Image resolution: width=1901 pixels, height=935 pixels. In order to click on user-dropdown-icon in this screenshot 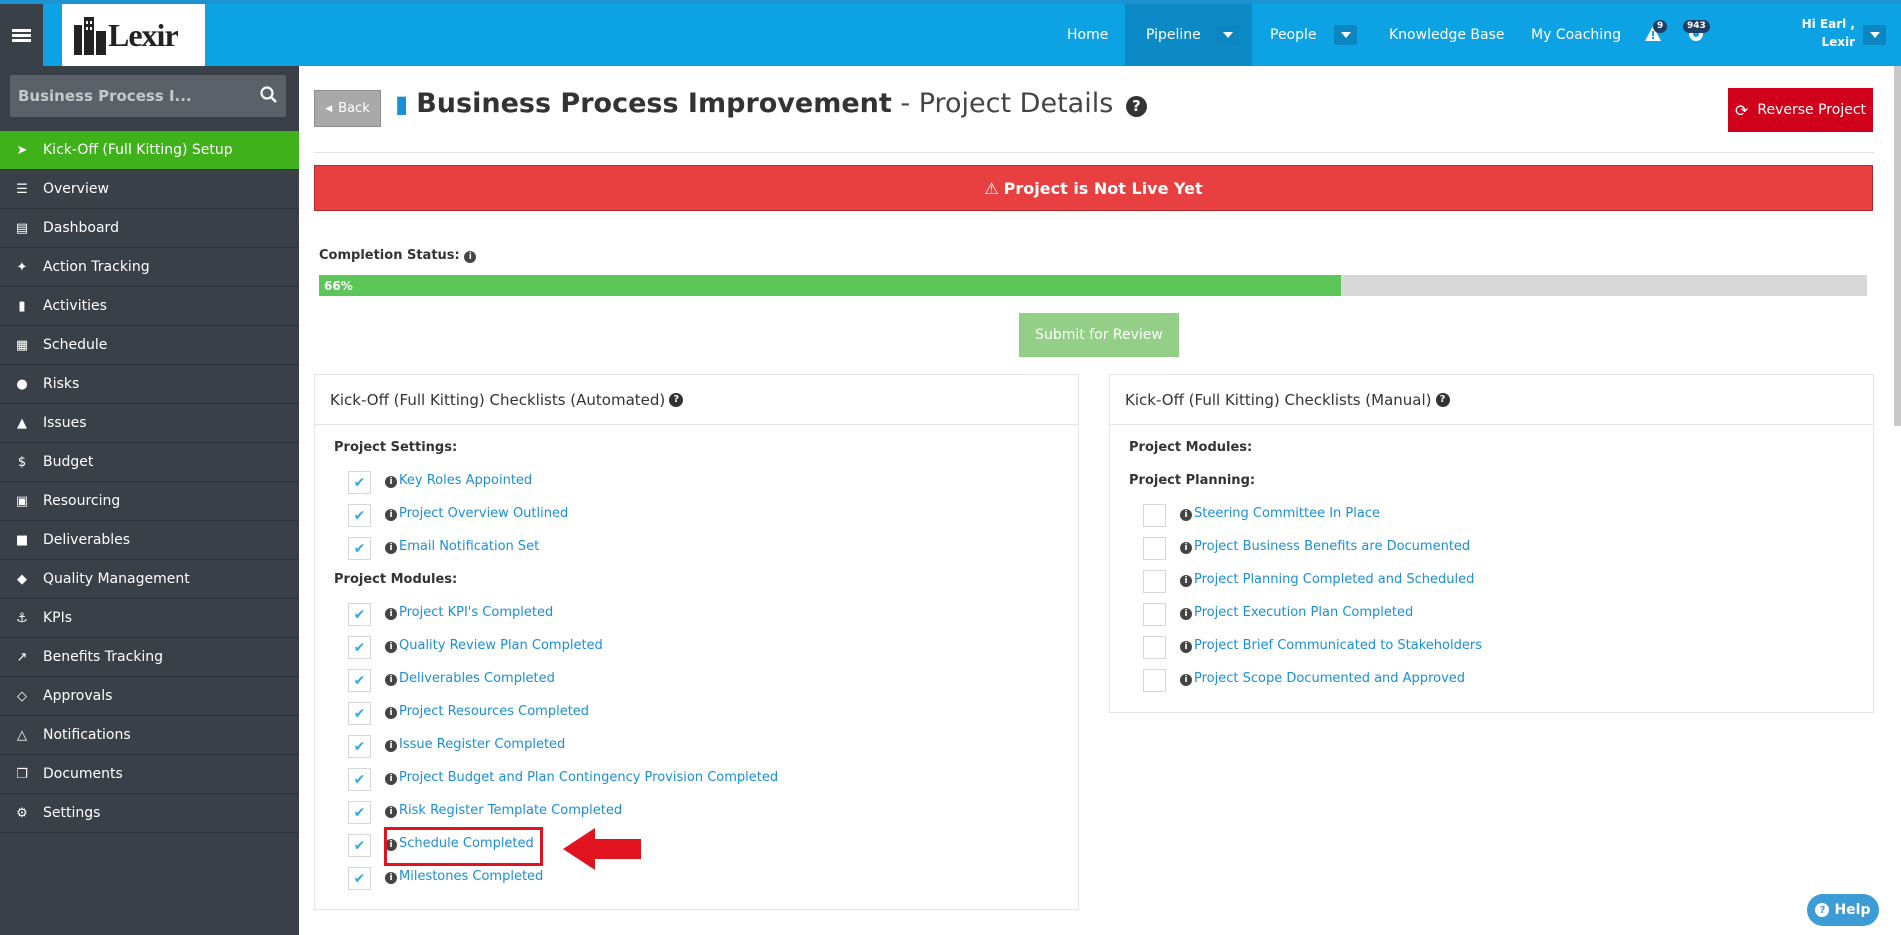, I will do `click(1874, 35)`.